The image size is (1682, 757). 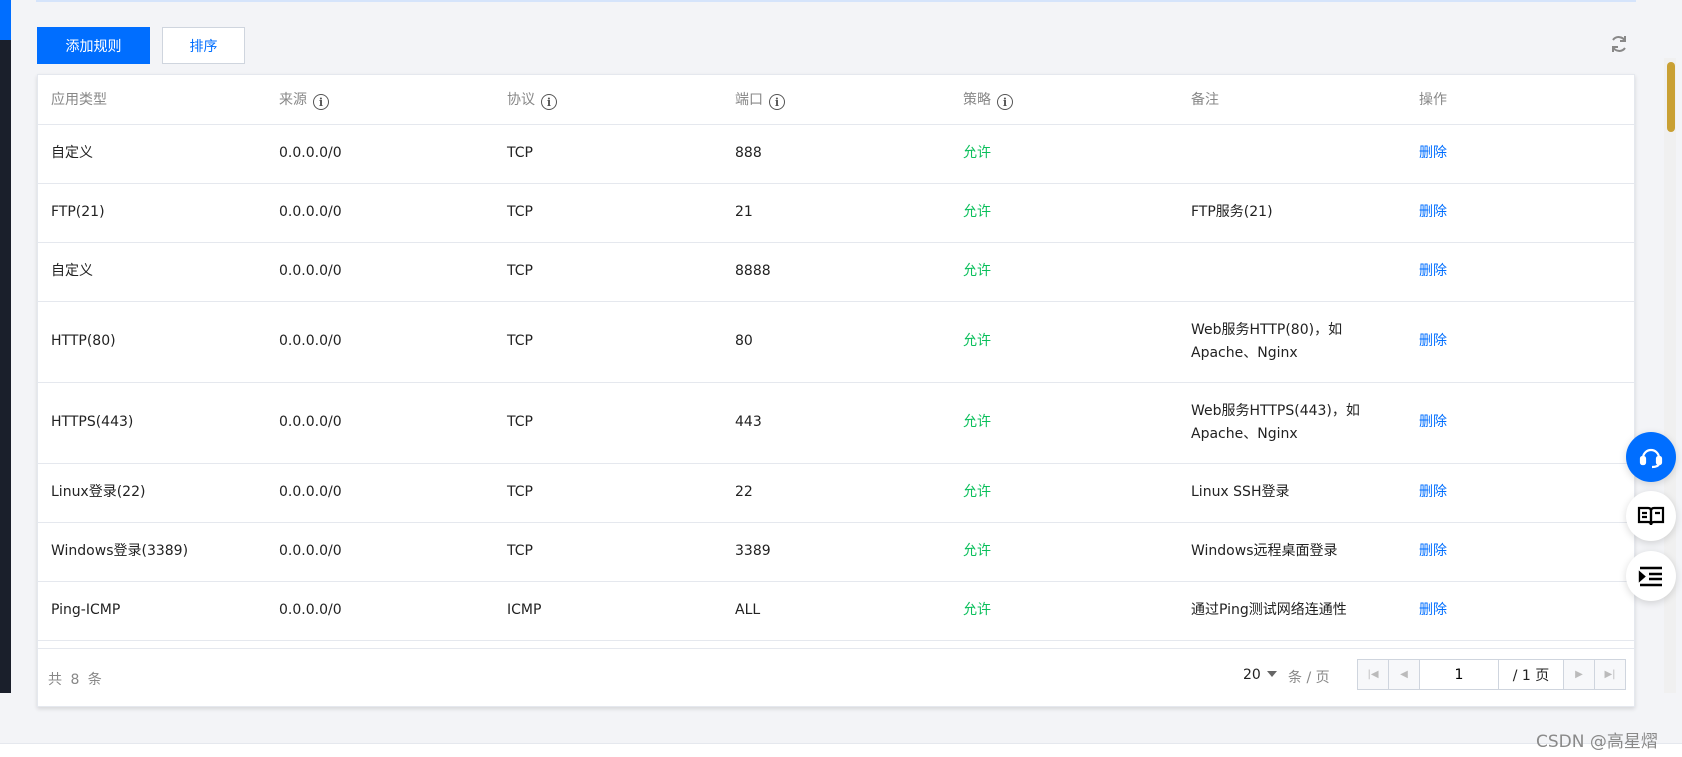 I want to click on refresh-icon, so click(x=1619, y=44).